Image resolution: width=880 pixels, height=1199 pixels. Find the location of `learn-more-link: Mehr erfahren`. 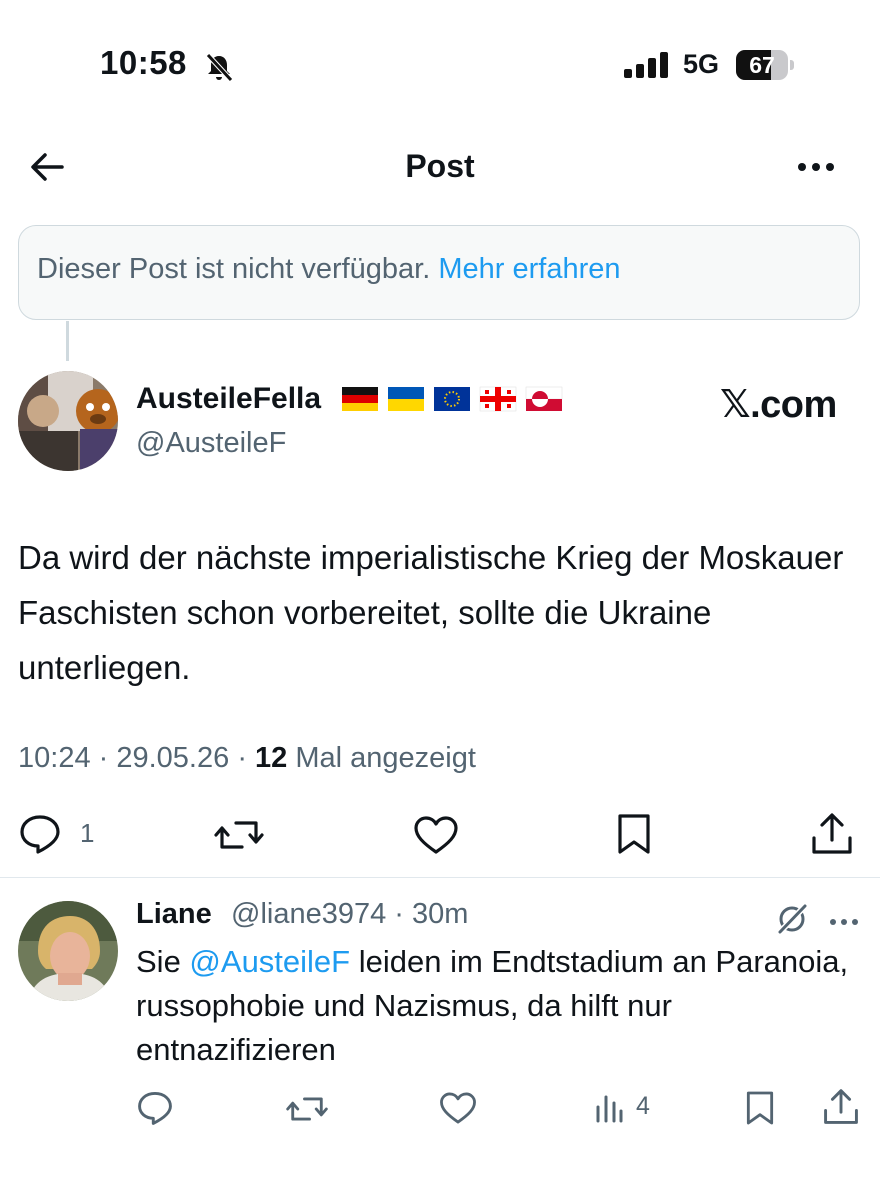

learn-more-link: Mehr erfahren is located at coordinates (529, 269).